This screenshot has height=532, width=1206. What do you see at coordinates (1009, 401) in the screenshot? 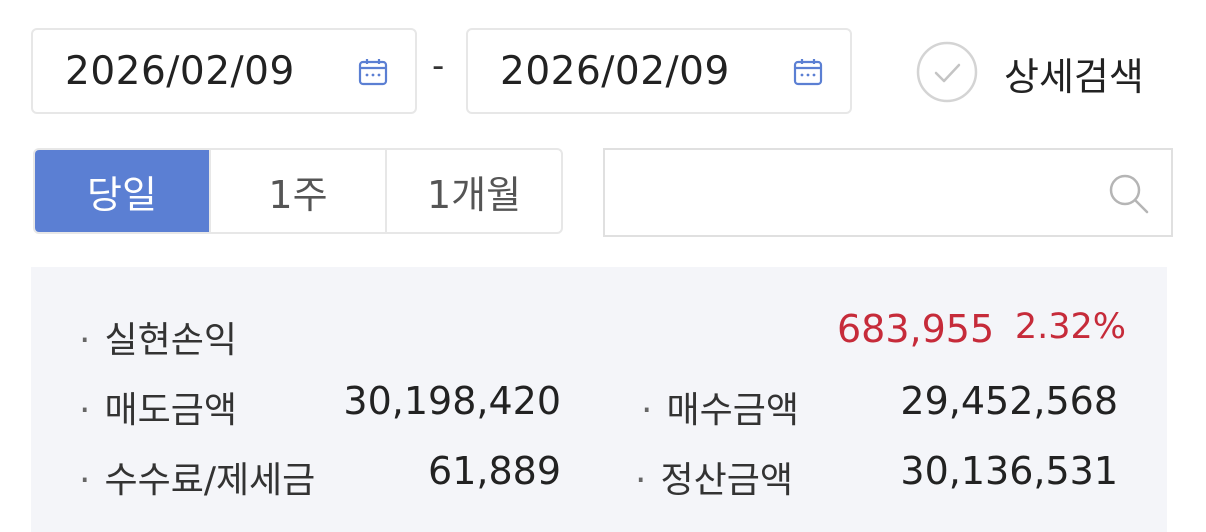
I see `buy-amount-value: 29,452,568` at bounding box center [1009, 401].